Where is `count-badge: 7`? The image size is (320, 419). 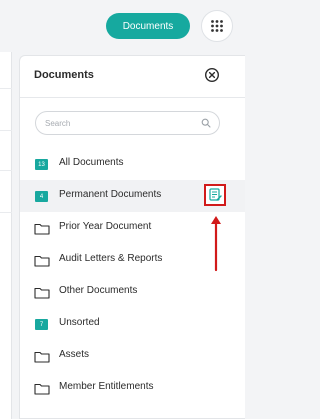
count-badge: 7 is located at coordinates (41, 324).